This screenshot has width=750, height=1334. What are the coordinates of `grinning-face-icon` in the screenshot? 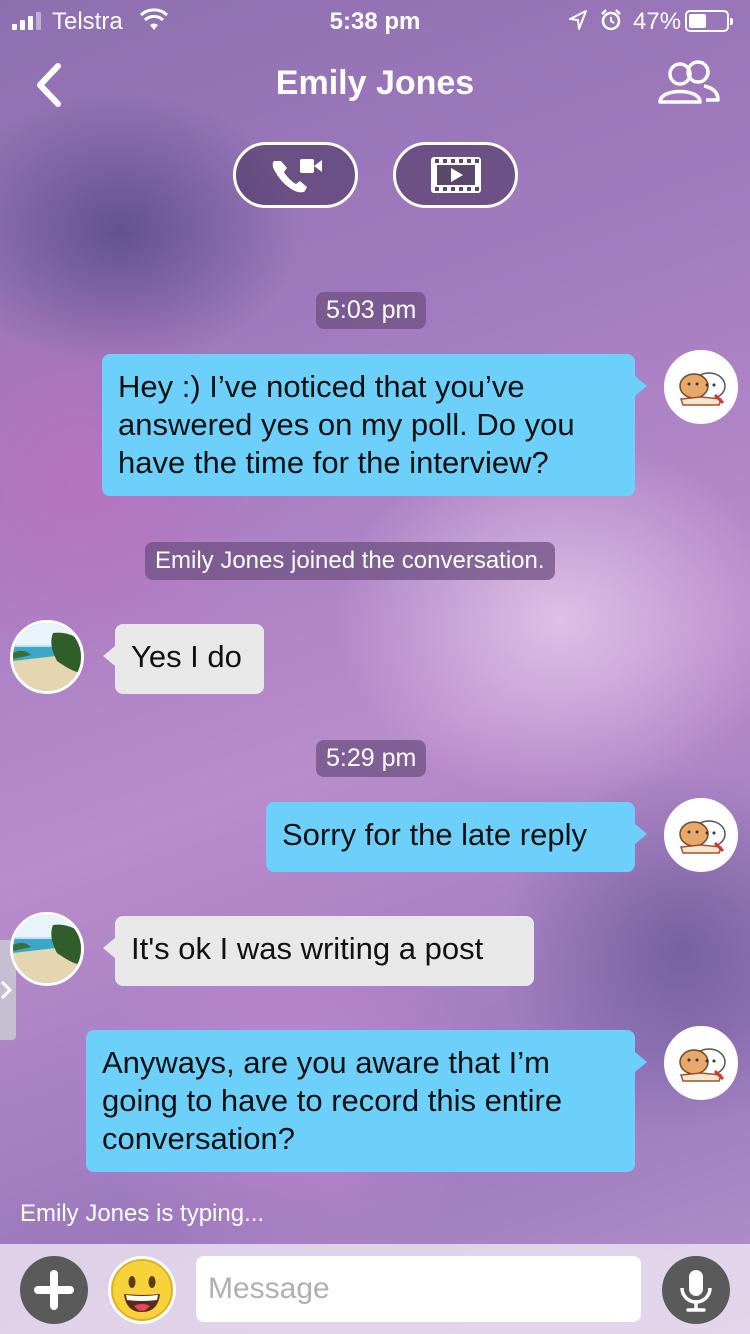 It's located at (142, 1290).